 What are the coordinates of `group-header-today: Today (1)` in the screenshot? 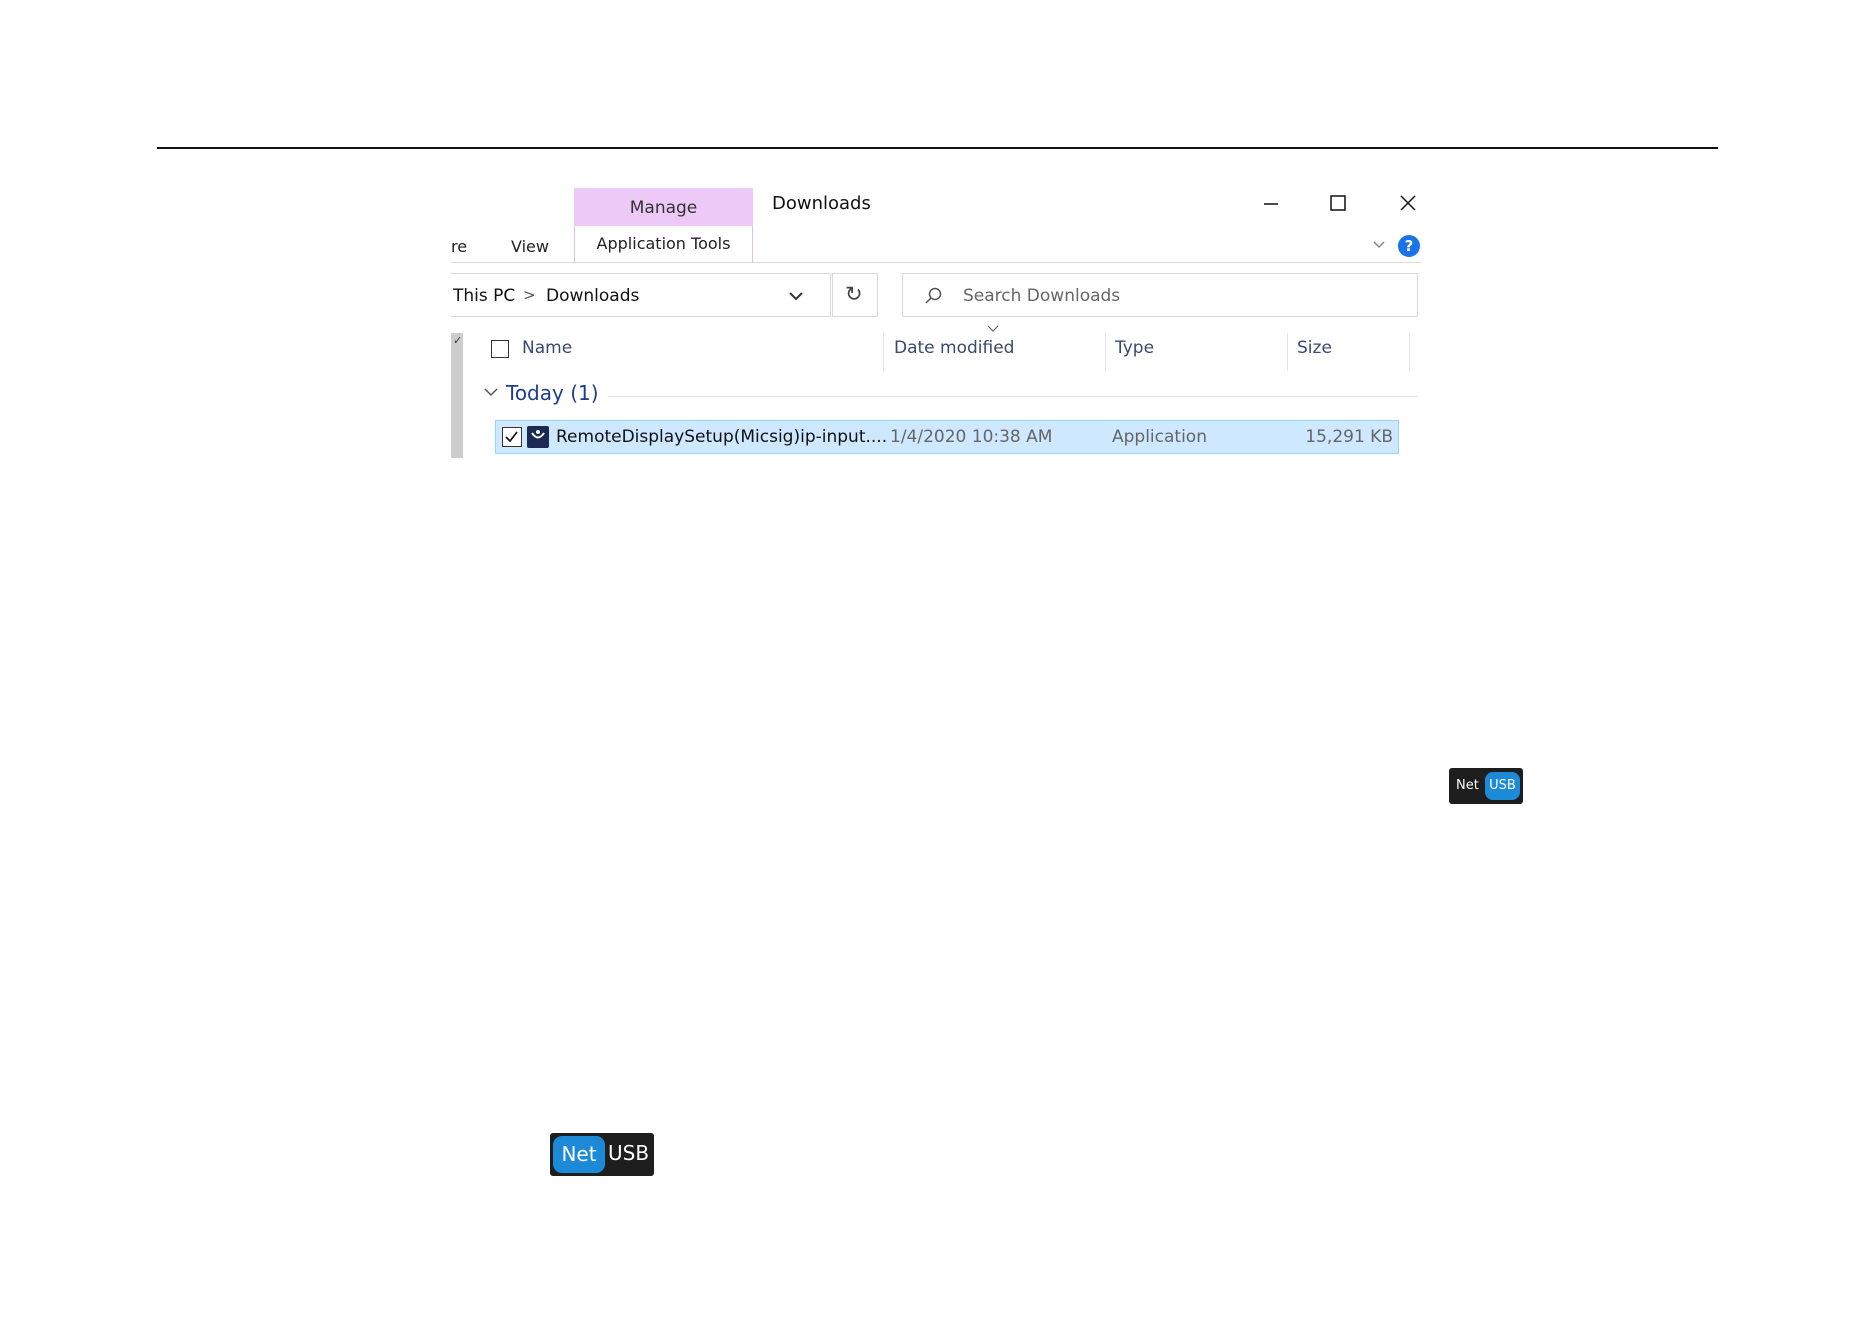 It's located at (552, 393).